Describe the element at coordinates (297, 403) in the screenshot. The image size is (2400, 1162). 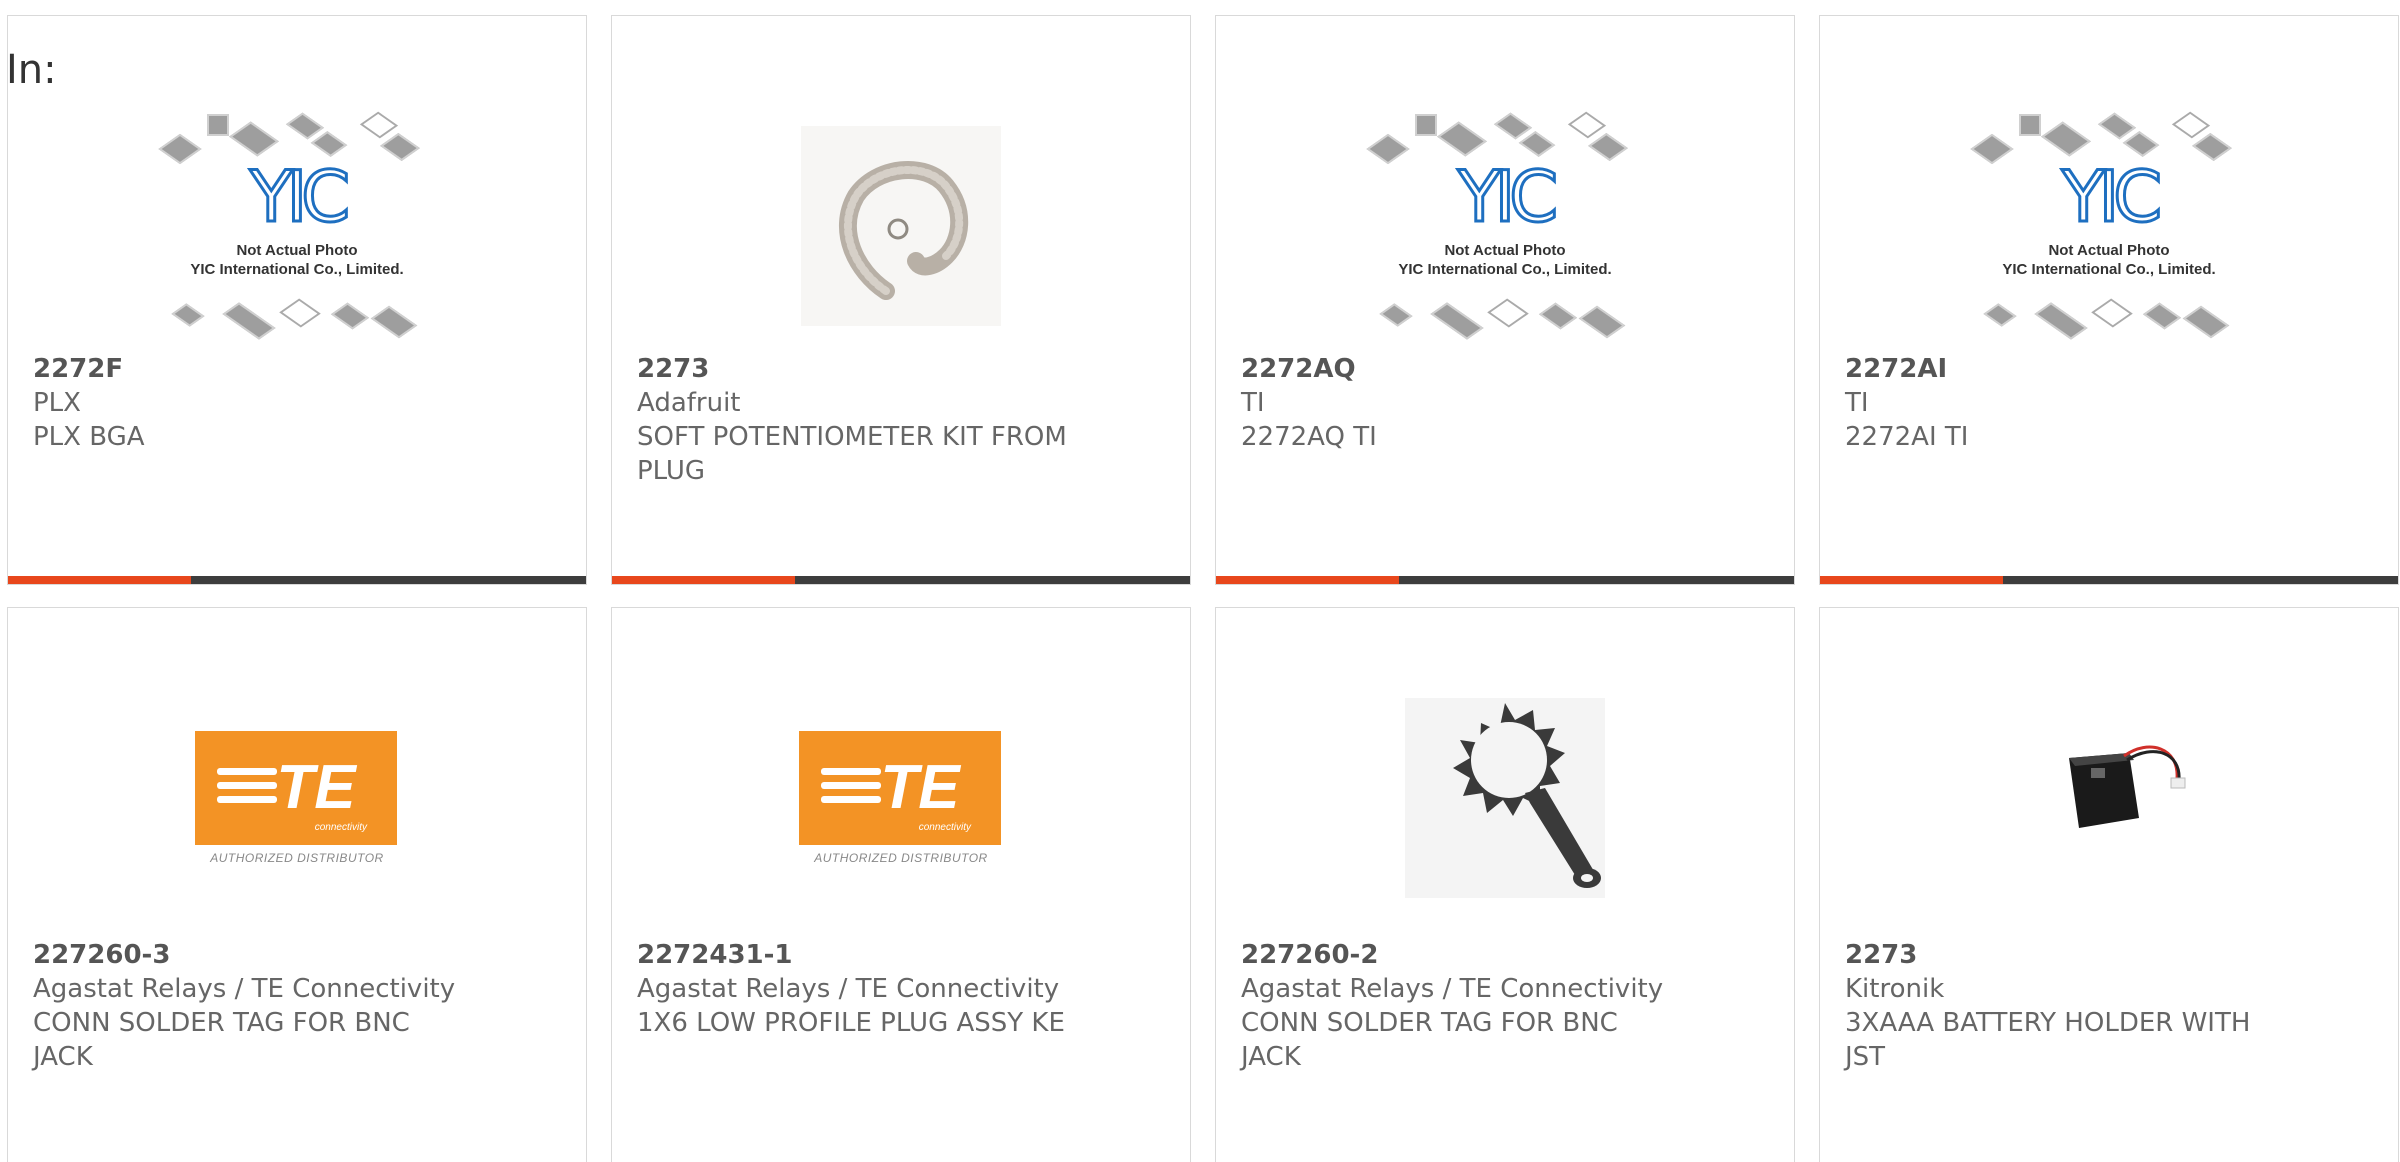
I see `product-info: 2272F PLX PLX BGA` at that location.